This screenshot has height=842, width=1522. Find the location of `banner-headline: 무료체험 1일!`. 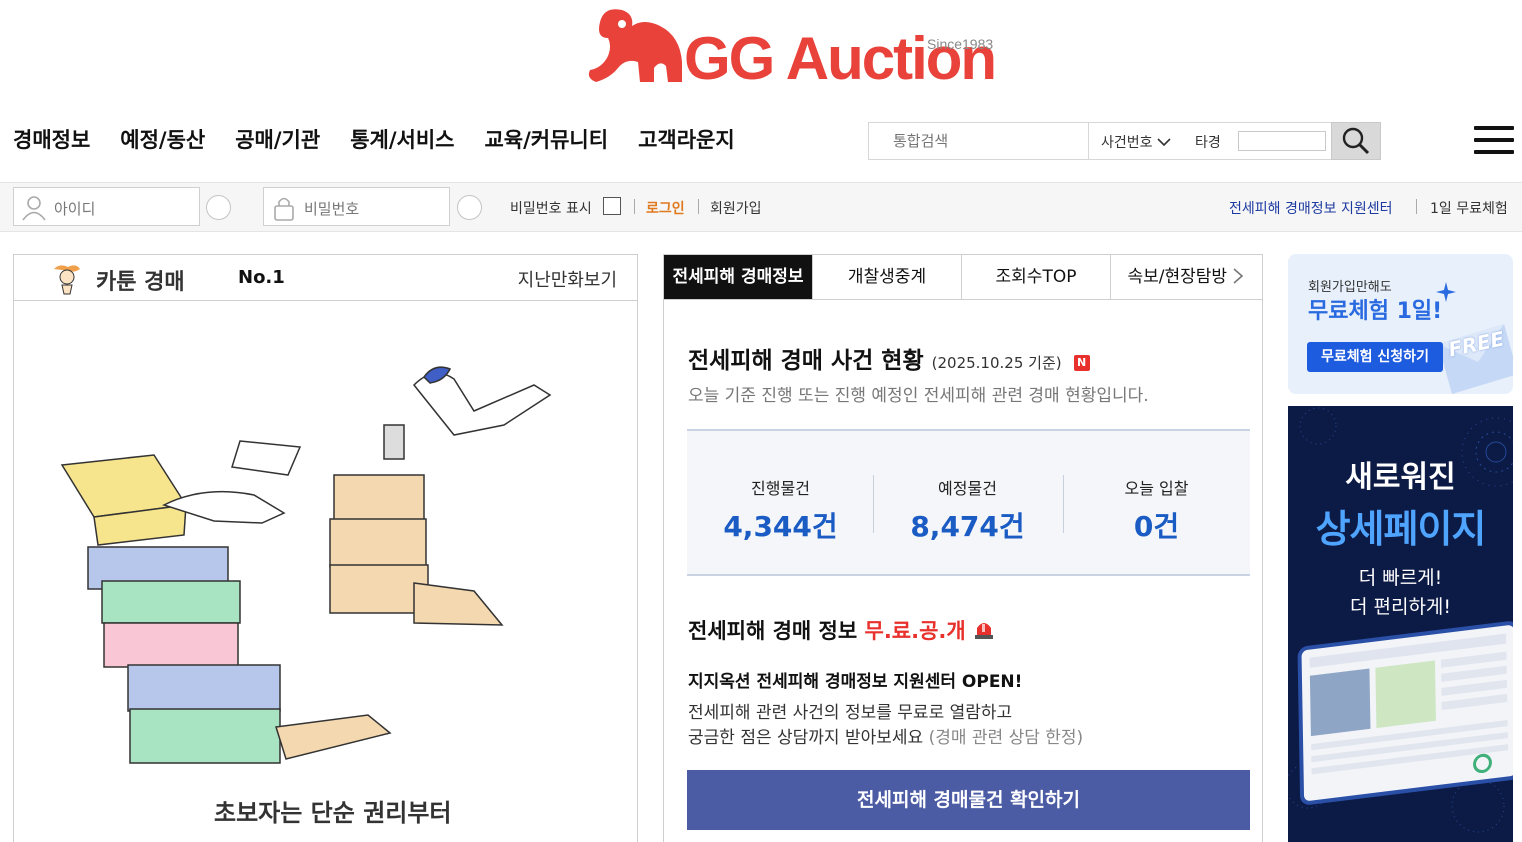

banner-headline: 무료체험 1일! is located at coordinates (1375, 311).